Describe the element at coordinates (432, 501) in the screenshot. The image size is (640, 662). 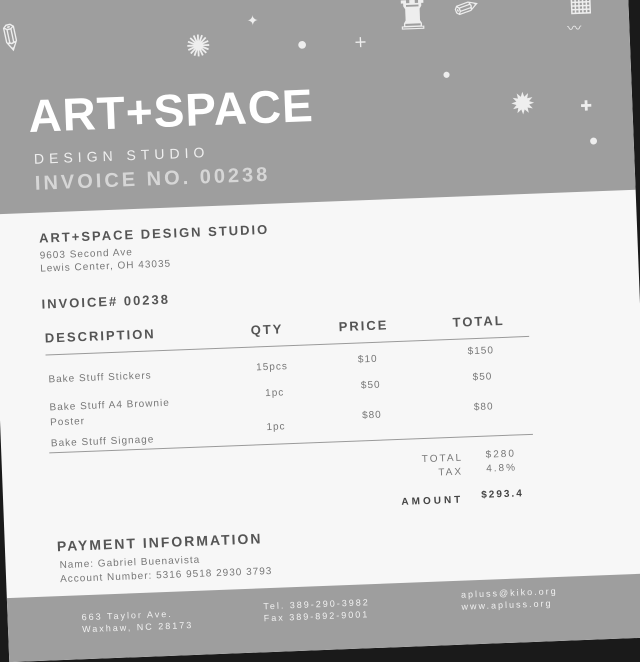
I see `amount-label: AMOUNT` at that location.